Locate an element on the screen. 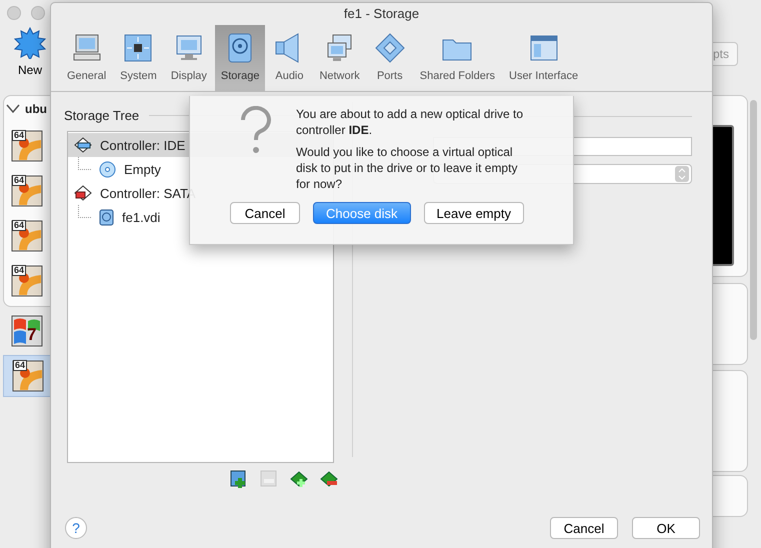 The height and width of the screenshot is (548, 761). badge-label: 7 is located at coordinates (32, 334).